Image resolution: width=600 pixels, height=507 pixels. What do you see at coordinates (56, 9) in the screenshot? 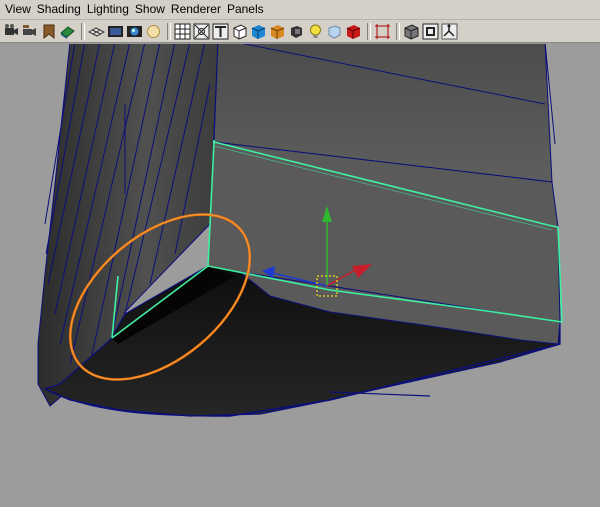
I see `menu-shading: Shading` at bounding box center [56, 9].